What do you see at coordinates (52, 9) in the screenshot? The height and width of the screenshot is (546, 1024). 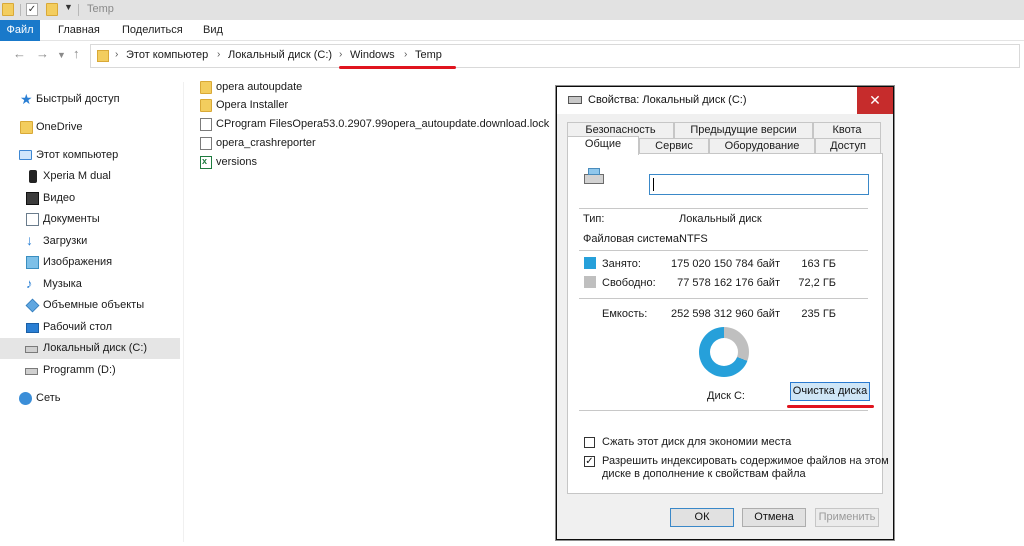 I see `new-folder-quick-icon` at bounding box center [52, 9].